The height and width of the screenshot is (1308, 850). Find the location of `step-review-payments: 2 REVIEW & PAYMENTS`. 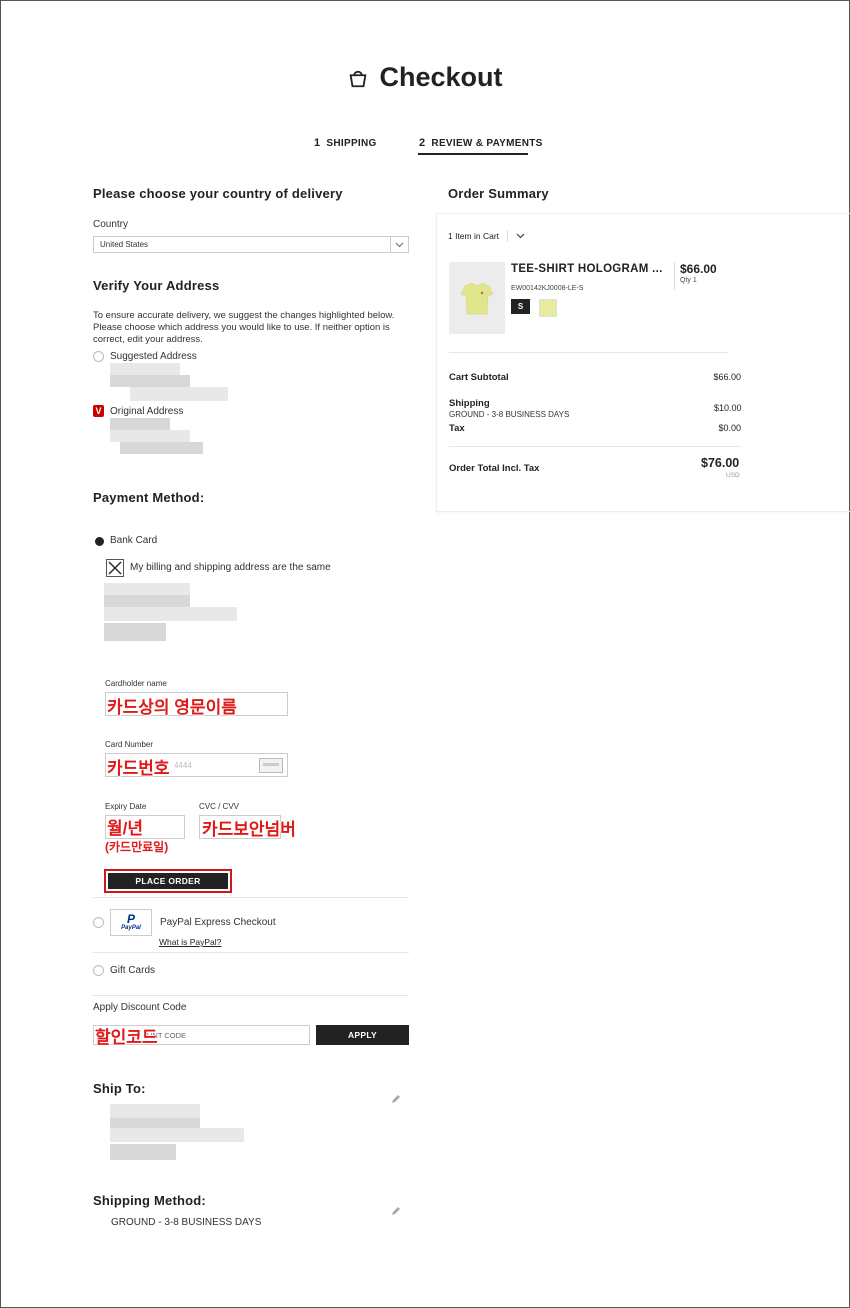

step-review-payments: 2 REVIEW & PAYMENTS is located at coordinates (481, 143).